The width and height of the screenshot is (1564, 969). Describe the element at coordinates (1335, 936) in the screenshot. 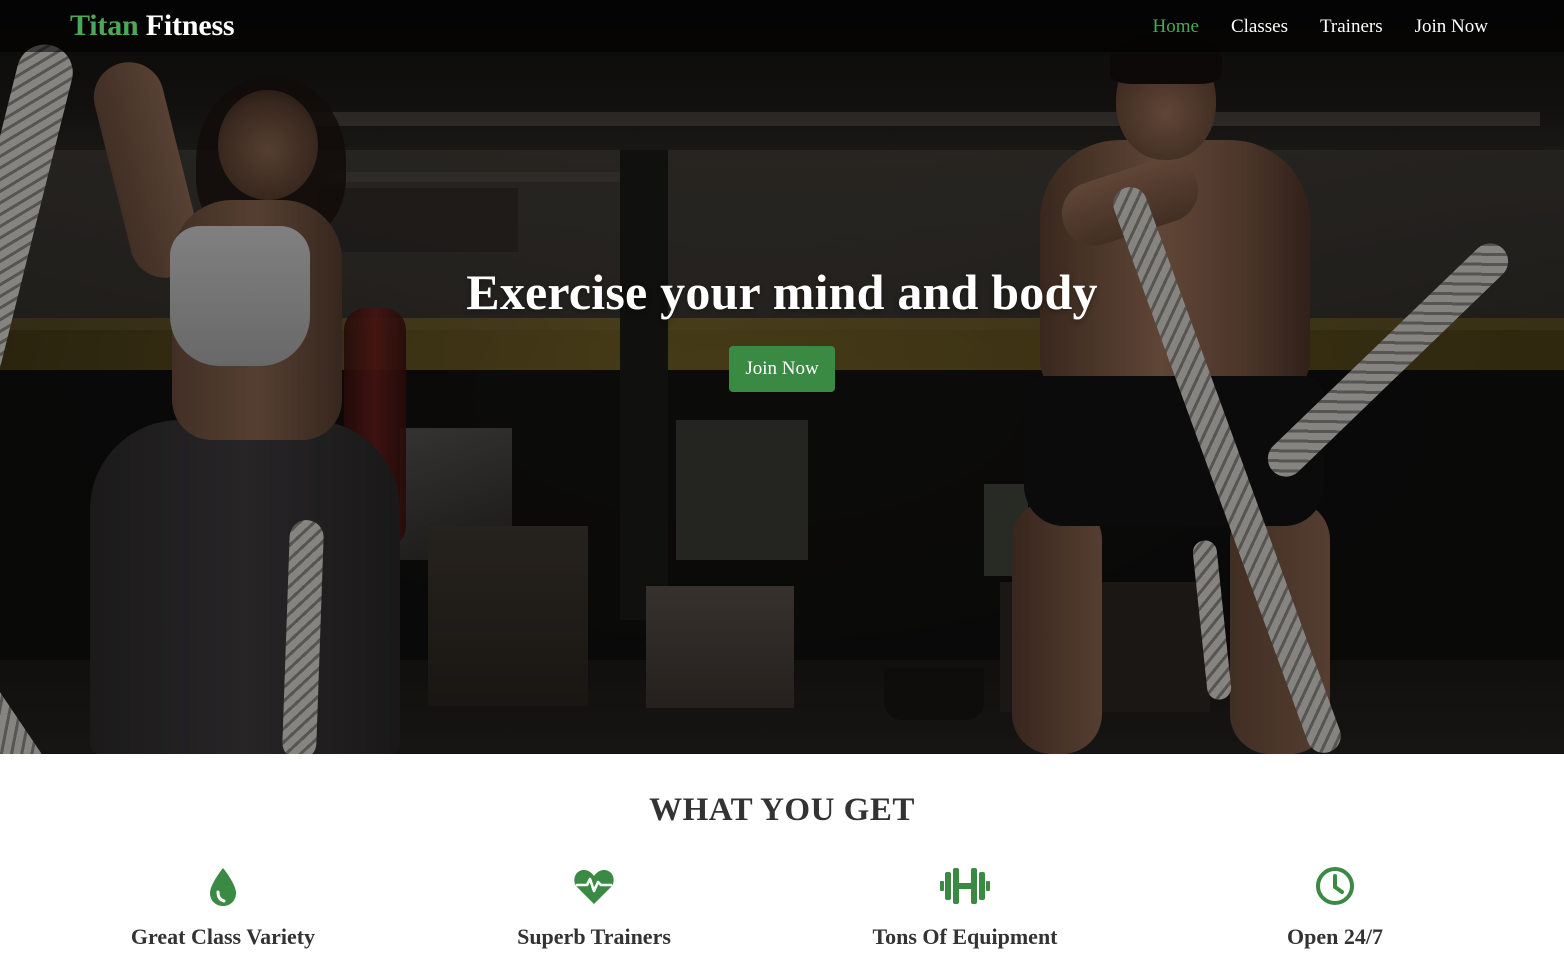

I see `feature-label: Open 24/7` at that location.